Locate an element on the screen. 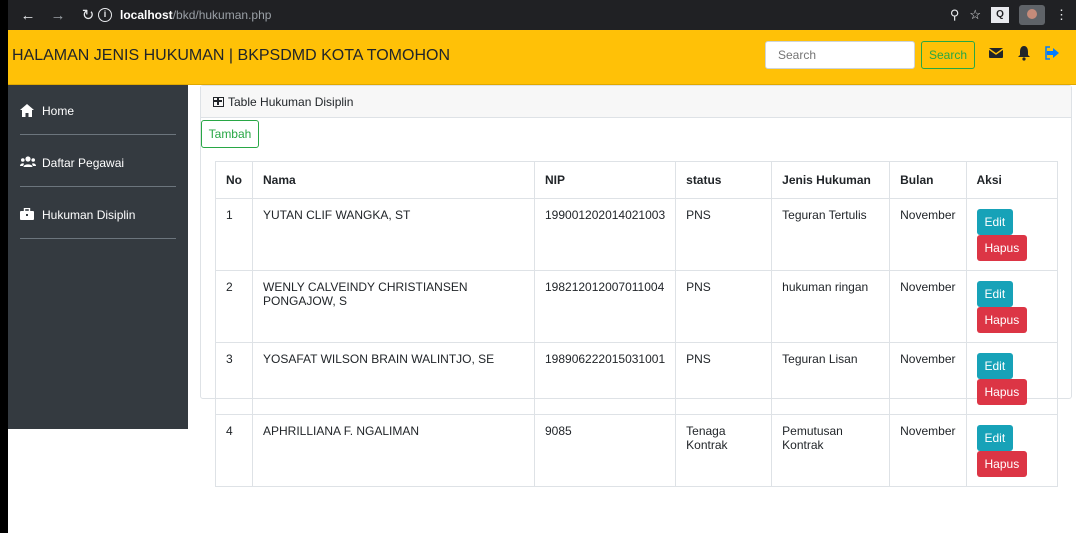 The image size is (1076, 533). cell-nip: 9085 is located at coordinates (605, 450).